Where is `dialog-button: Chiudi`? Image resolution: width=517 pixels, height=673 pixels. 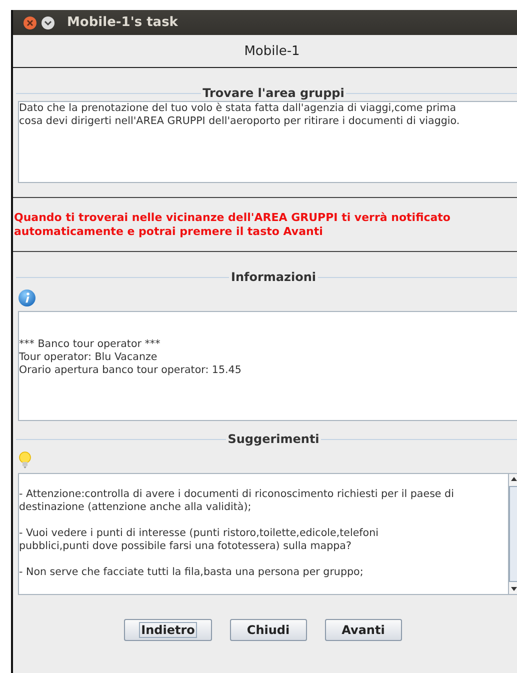 dialog-button: Chiudi is located at coordinates (268, 630).